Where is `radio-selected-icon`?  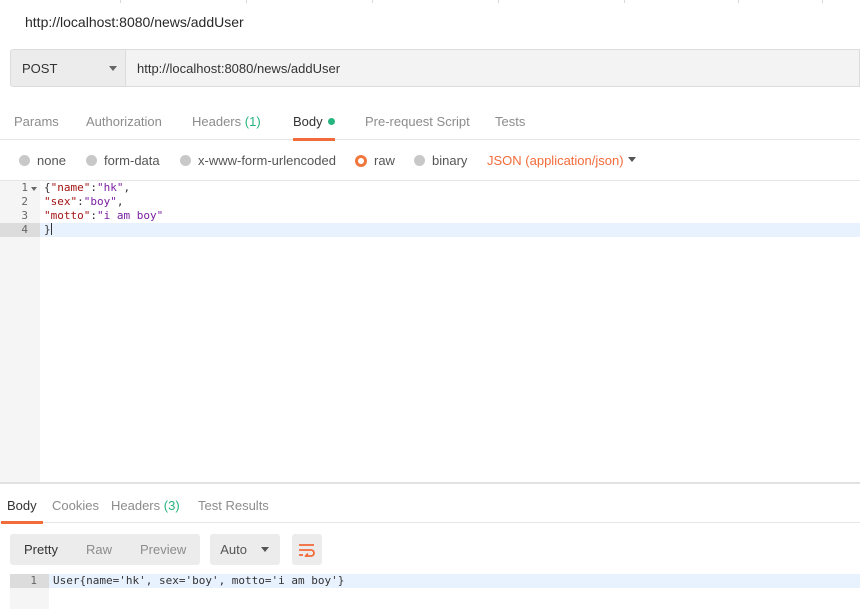 radio-selected-icon is located at coordinates (361, 160).